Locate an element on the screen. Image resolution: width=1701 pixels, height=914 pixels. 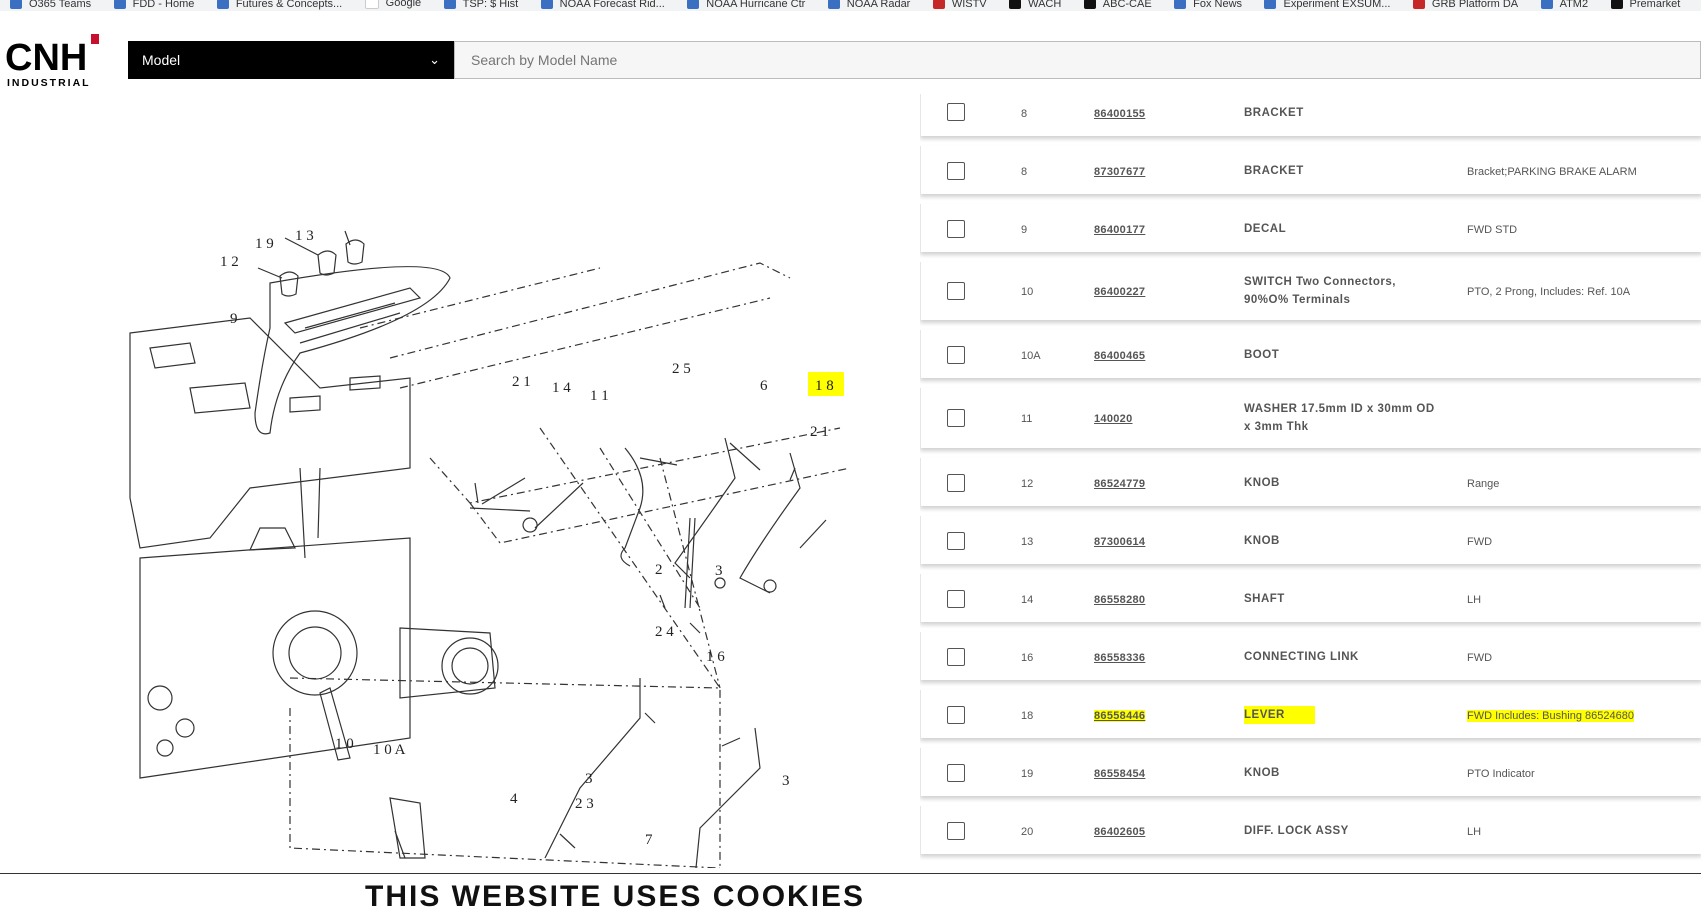
diagram-label: 9 is located at coordinates (234, 319).